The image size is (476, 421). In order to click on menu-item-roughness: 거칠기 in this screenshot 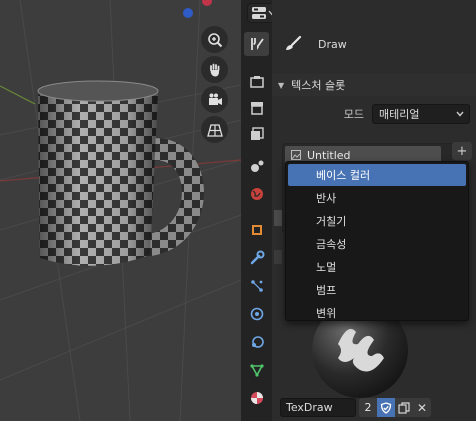, I will do `click(377, 221)`.